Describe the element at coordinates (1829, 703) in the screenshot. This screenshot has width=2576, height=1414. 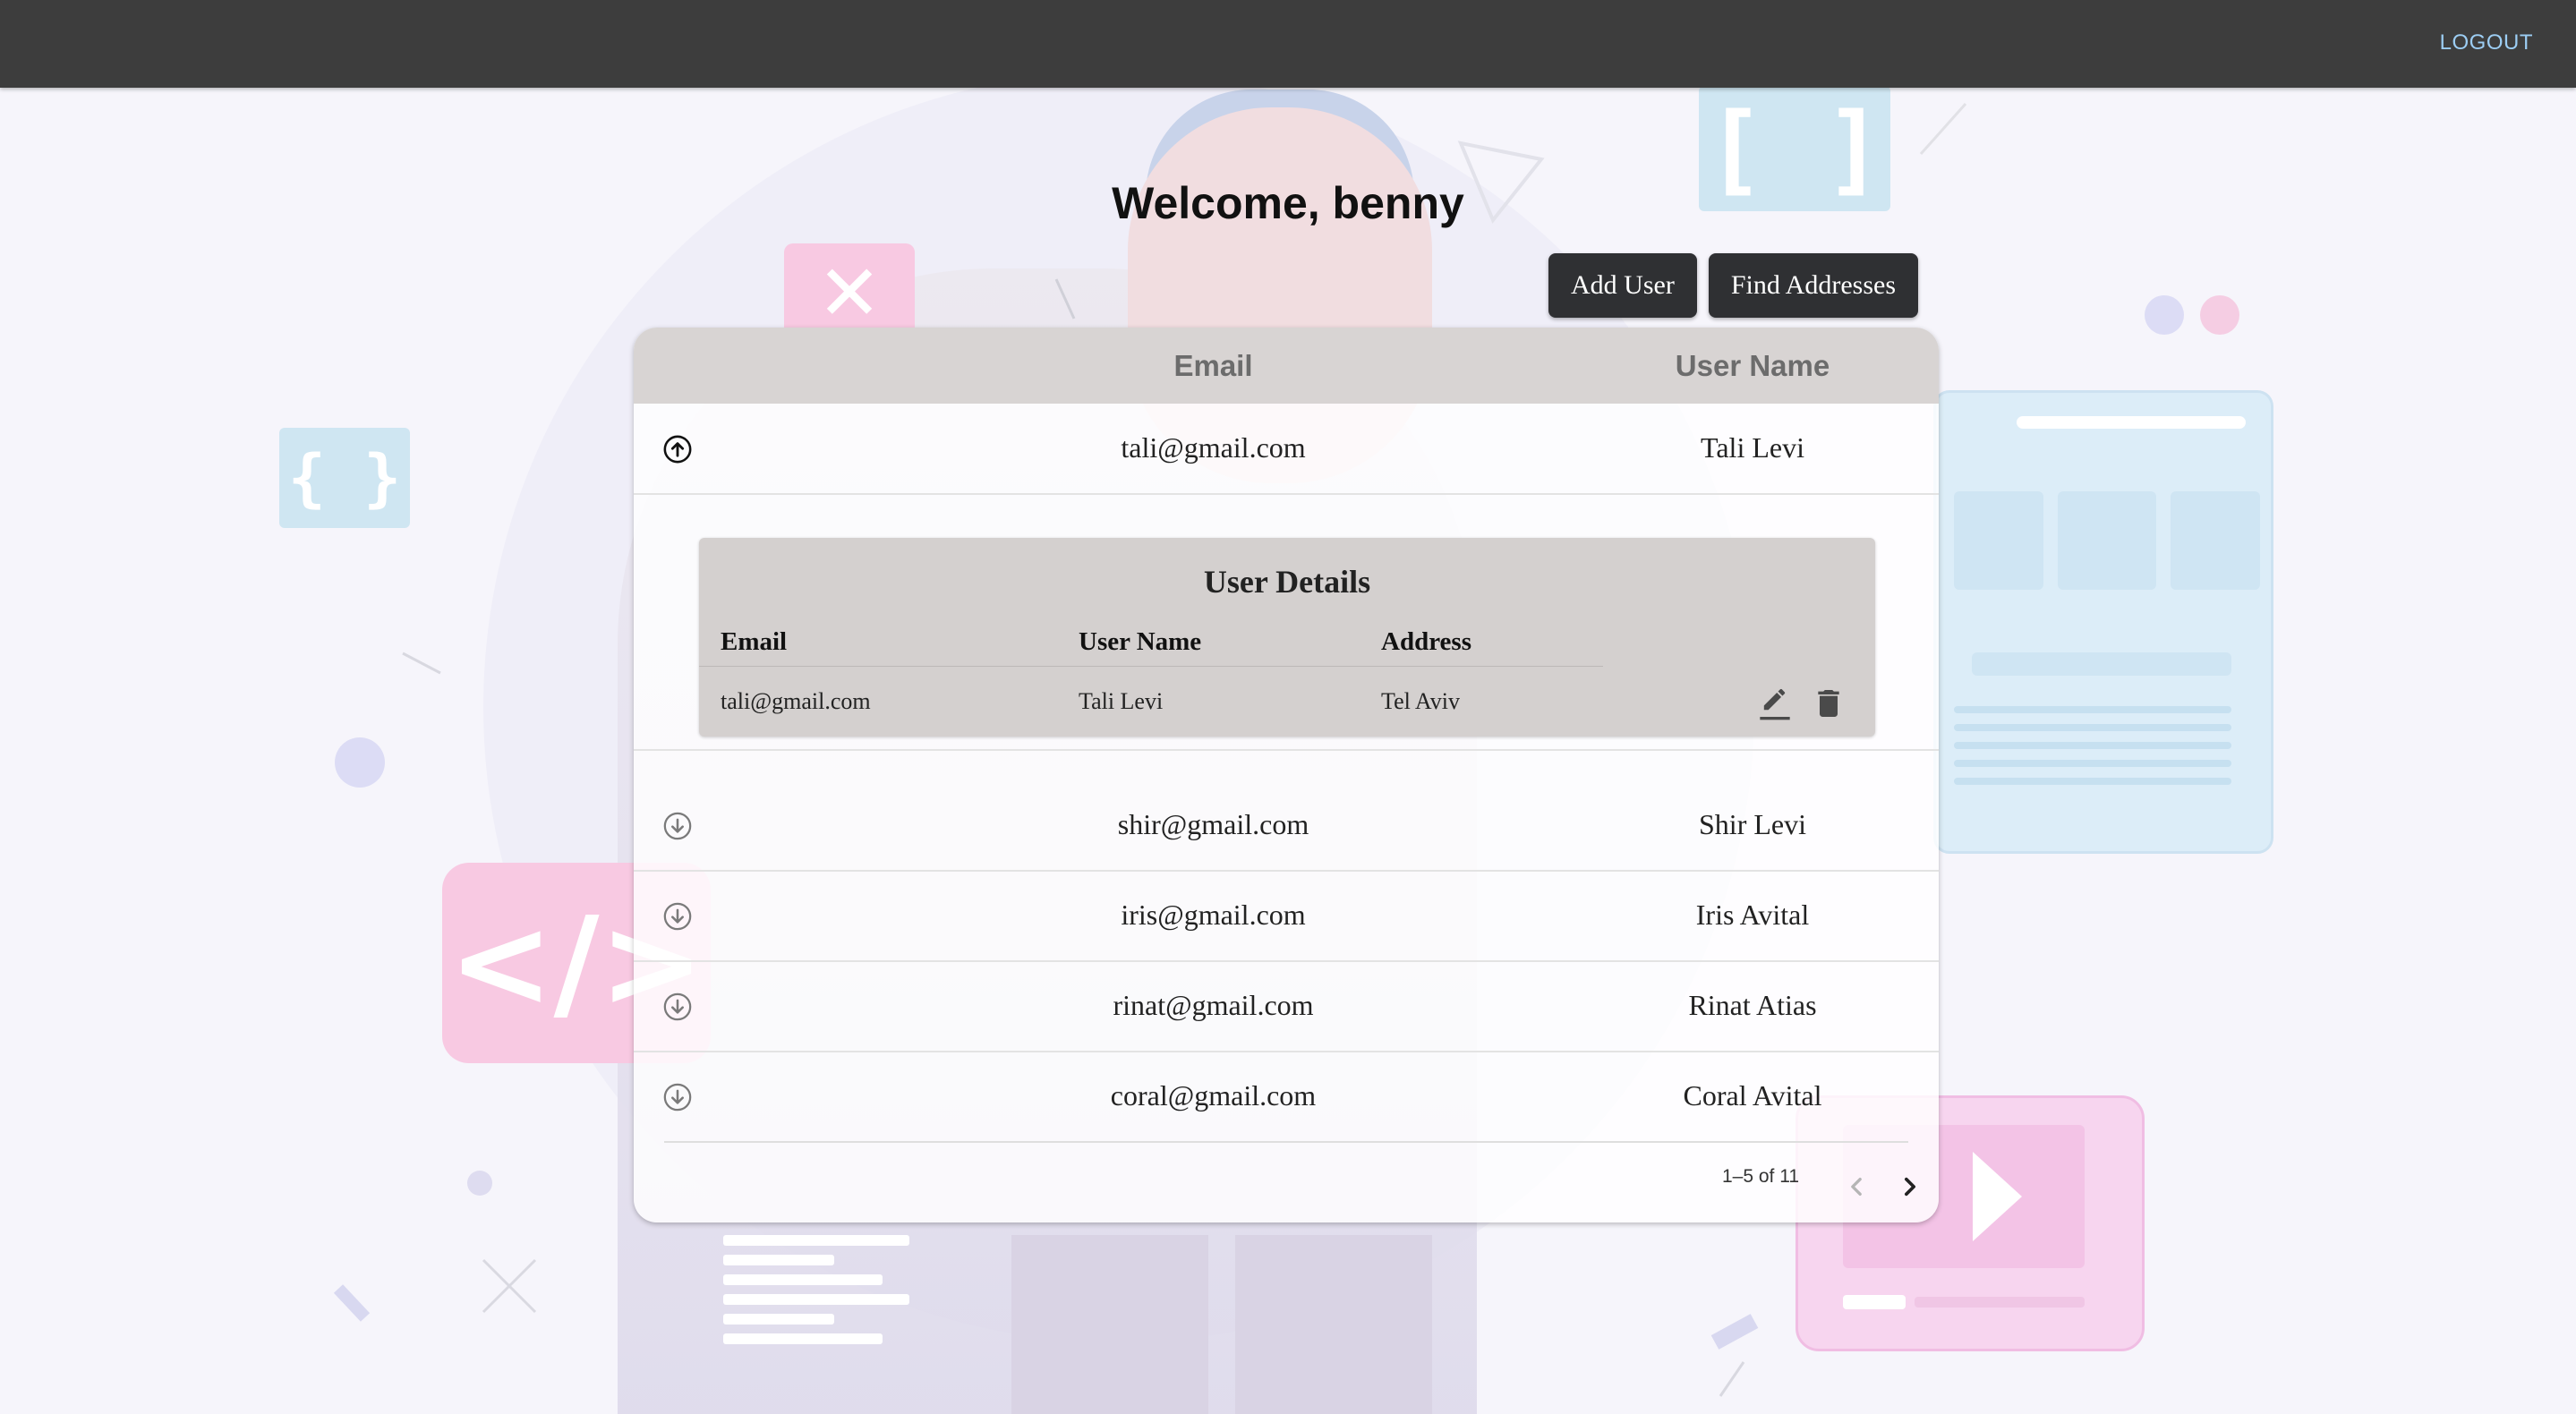
I see `trash-icon` at that location.